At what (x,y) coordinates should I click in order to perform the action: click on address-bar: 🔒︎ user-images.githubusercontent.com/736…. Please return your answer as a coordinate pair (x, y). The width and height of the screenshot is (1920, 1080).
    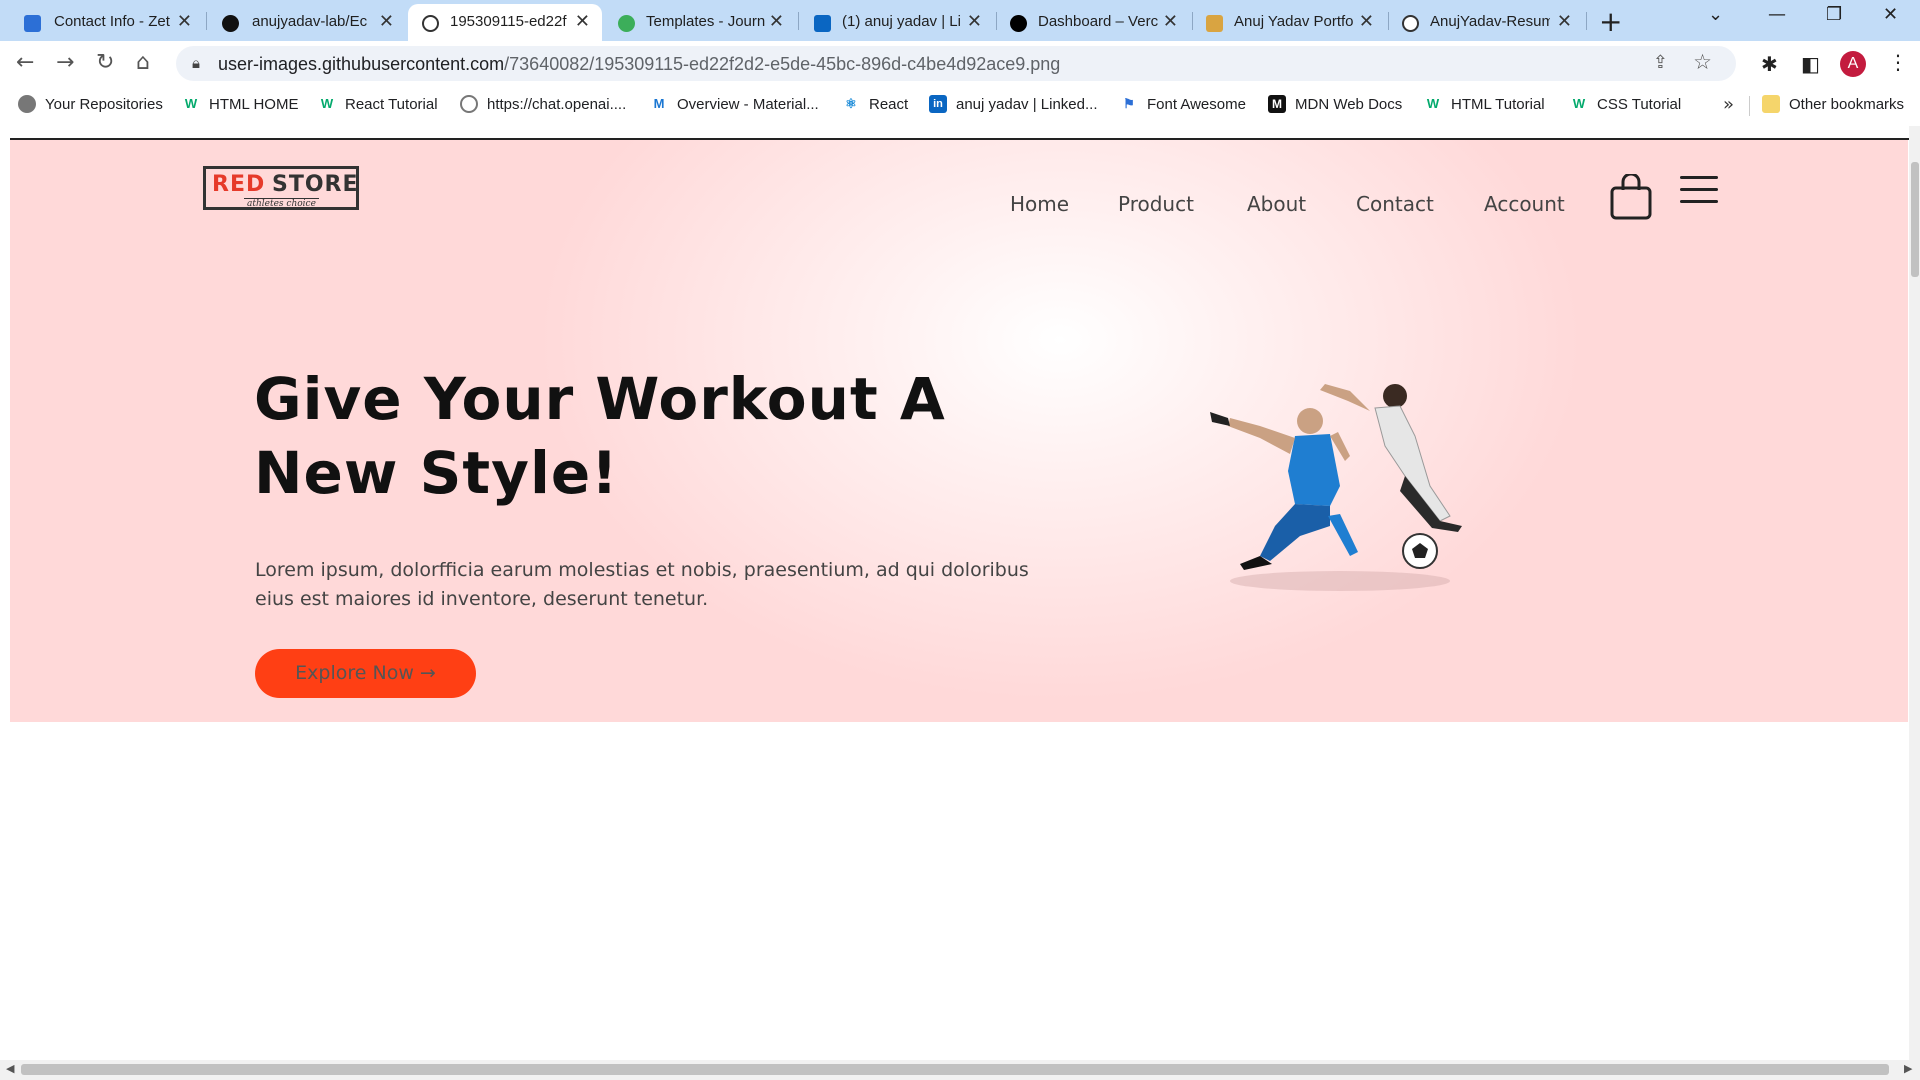
    Looking at the image, I should click on (956, 63).